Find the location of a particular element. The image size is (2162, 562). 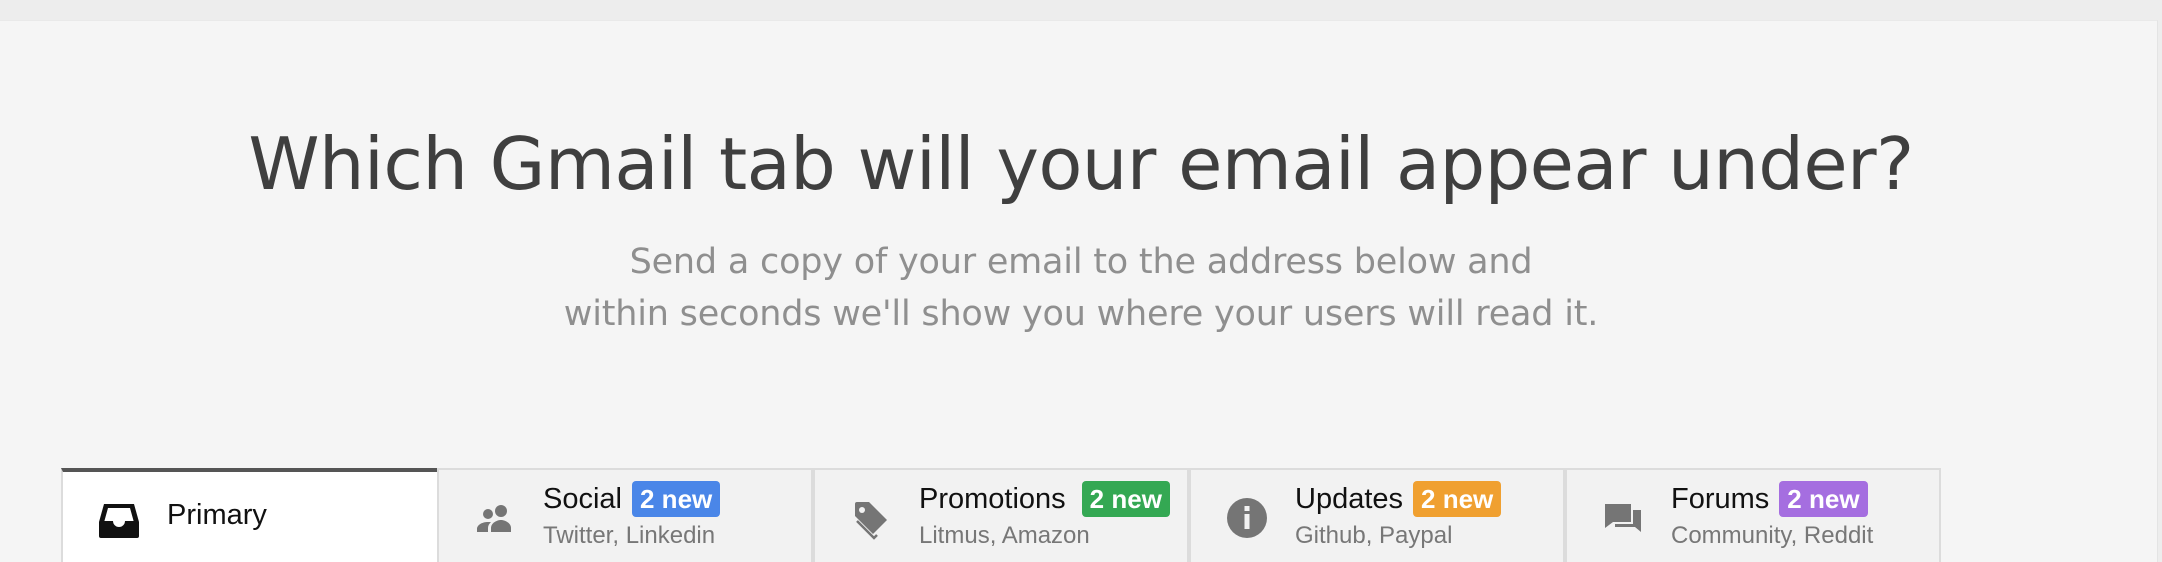

tag-icon is located at coordinates (871, 518).